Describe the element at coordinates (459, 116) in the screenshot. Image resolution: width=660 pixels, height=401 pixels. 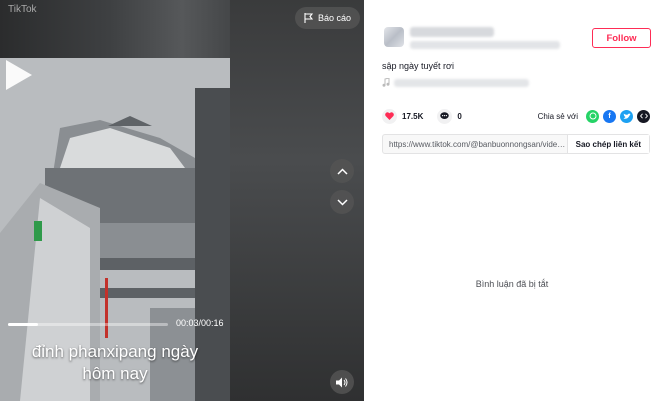
I see `comment-count: 0` at that location.